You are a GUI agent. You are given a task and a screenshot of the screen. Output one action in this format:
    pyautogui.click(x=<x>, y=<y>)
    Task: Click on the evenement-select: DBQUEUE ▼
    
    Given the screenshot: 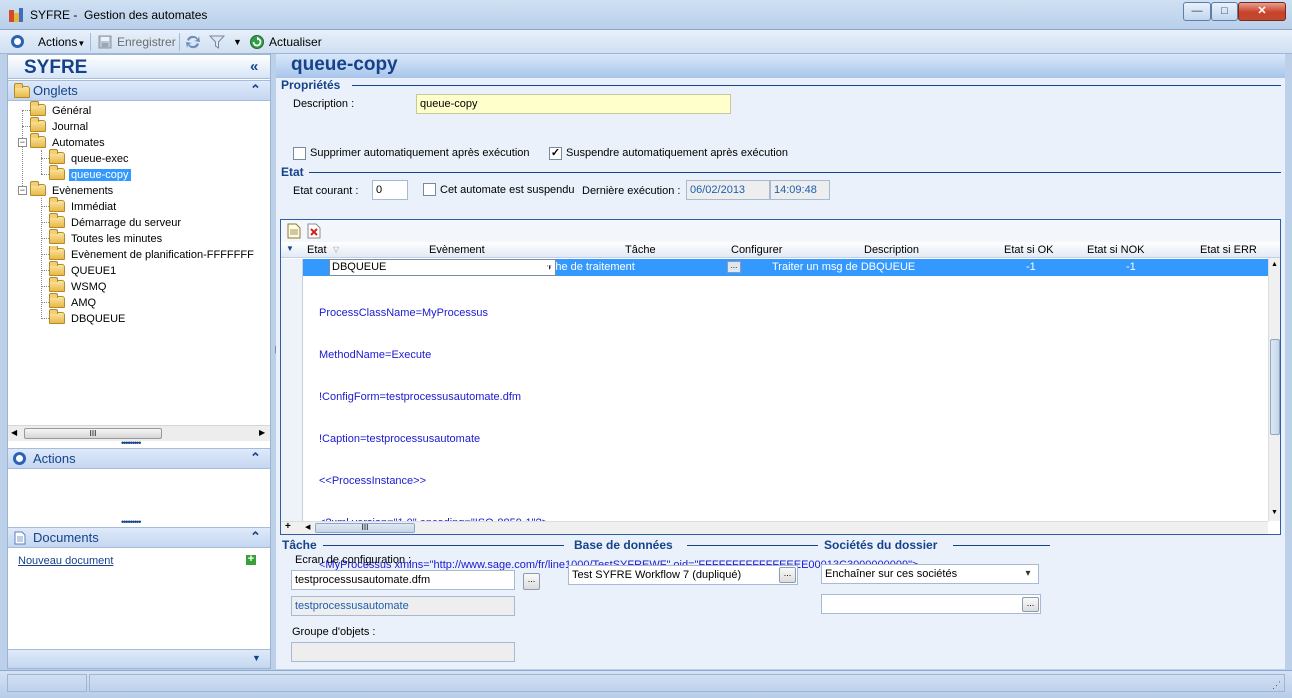 What is the action you would take?
    pyautogui.click(x=442, y=267)
    